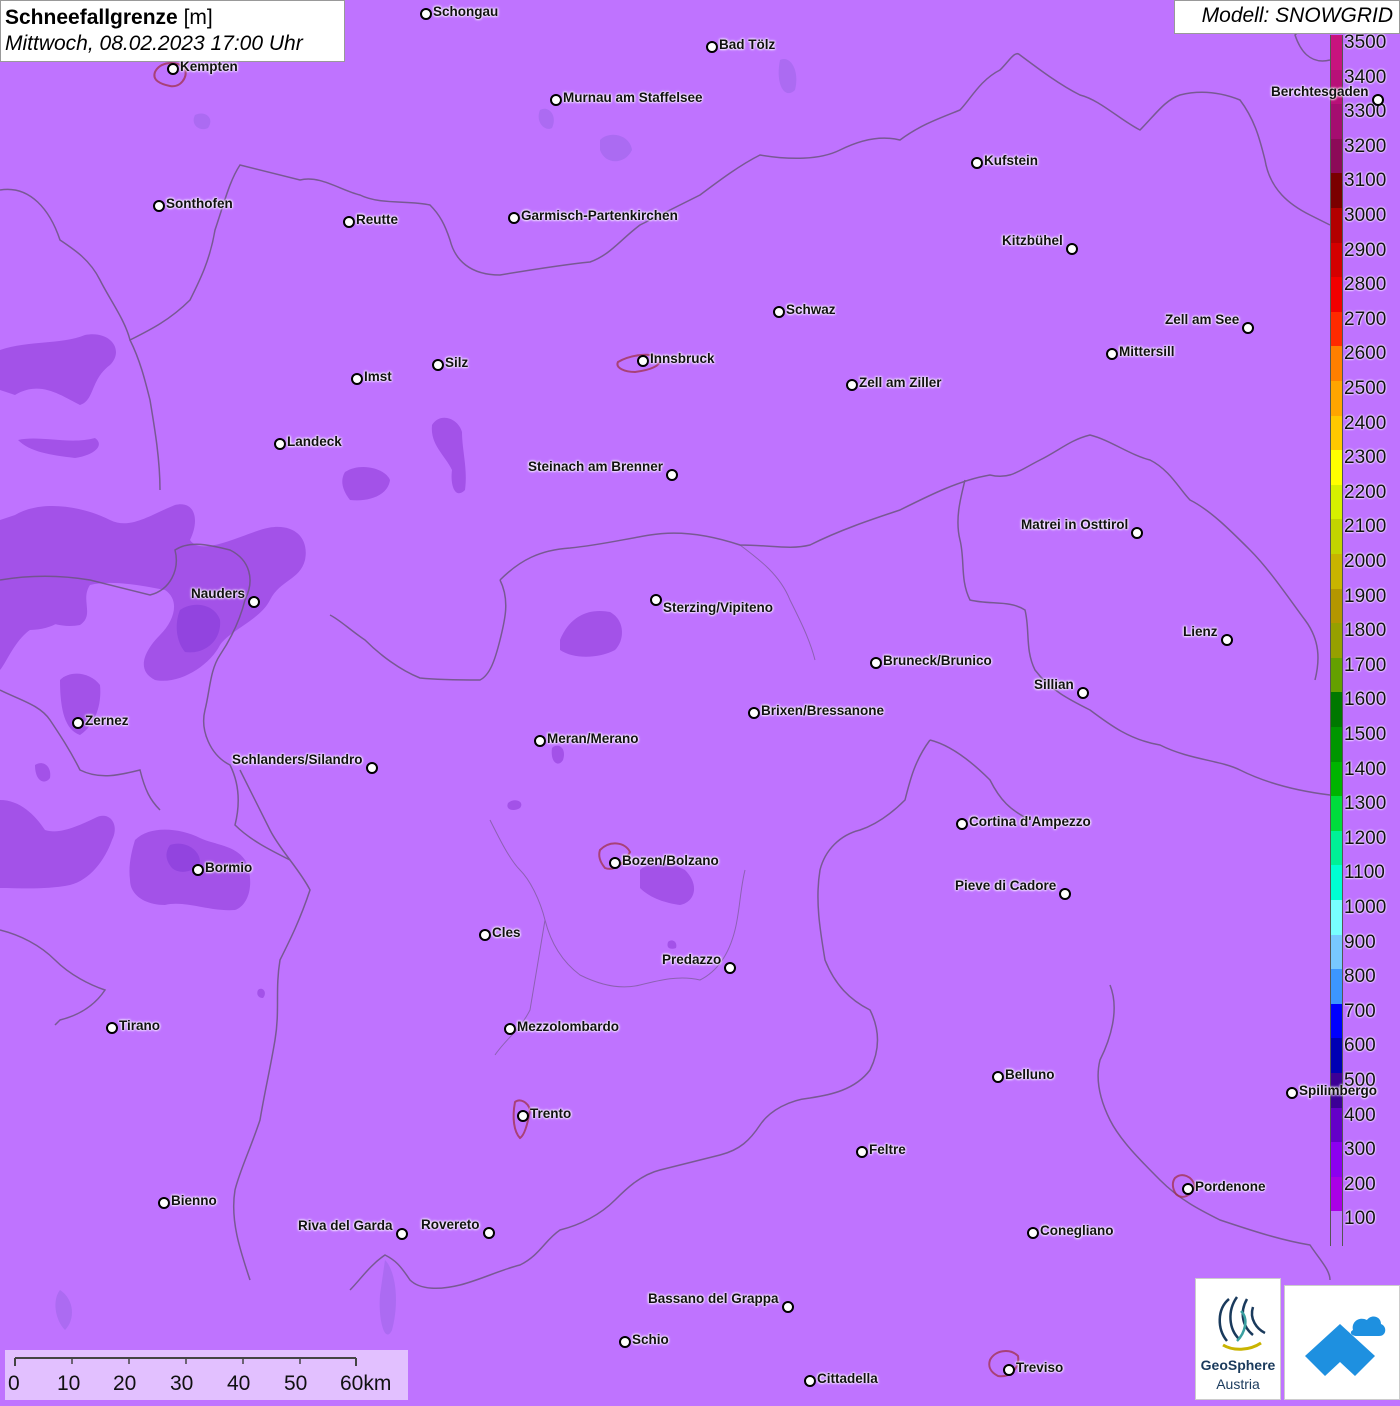 The image size is (1400, 1406). I want to click on city-label: Spilimbergo, so click(1338, 1091).